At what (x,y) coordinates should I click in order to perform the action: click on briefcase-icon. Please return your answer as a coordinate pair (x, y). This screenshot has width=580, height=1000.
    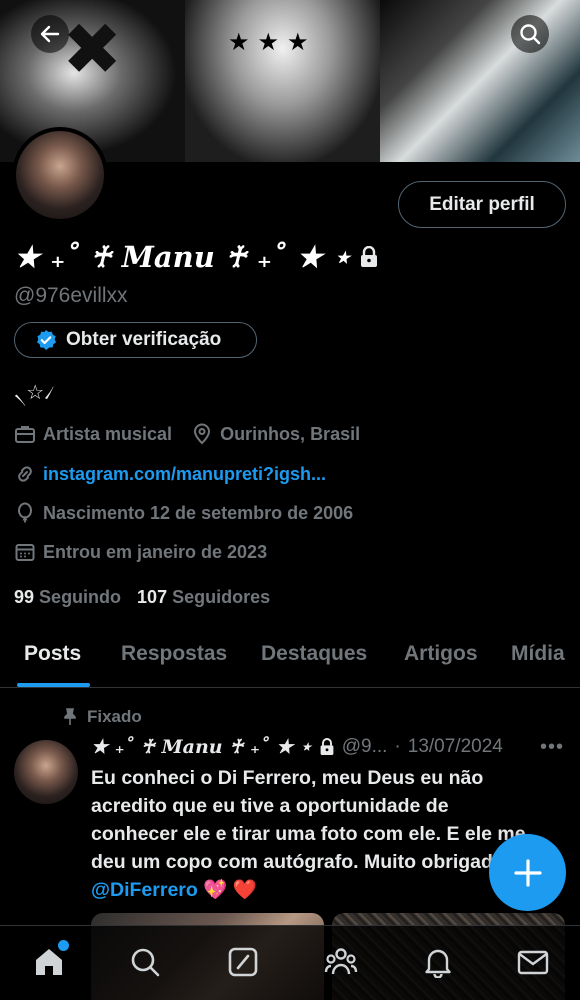
    Looking at the image, I should click on (25, 434).